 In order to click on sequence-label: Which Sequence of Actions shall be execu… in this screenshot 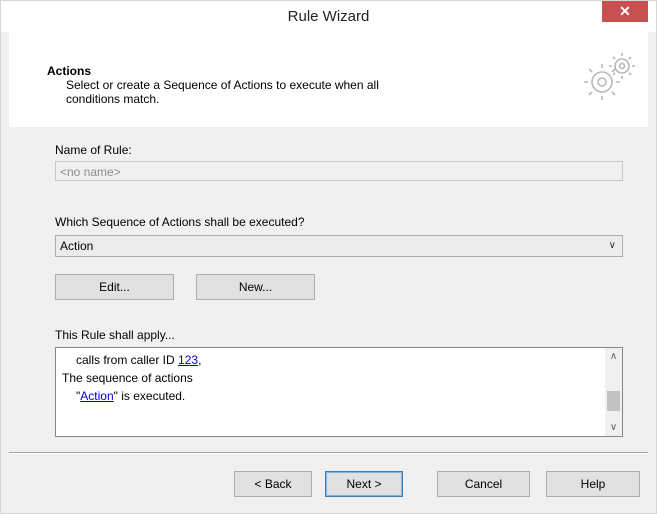, I will do `click(180, 222)`.